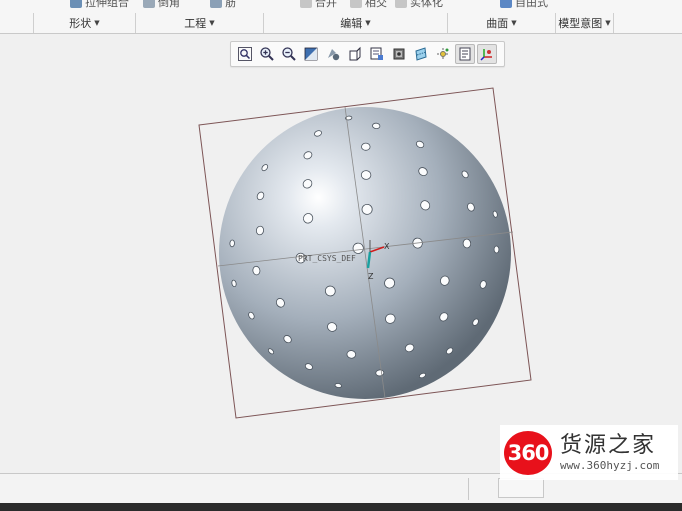 The image size is (682, 511). I want to click on freestyle-button-label: 自由式, so click(531, 4).